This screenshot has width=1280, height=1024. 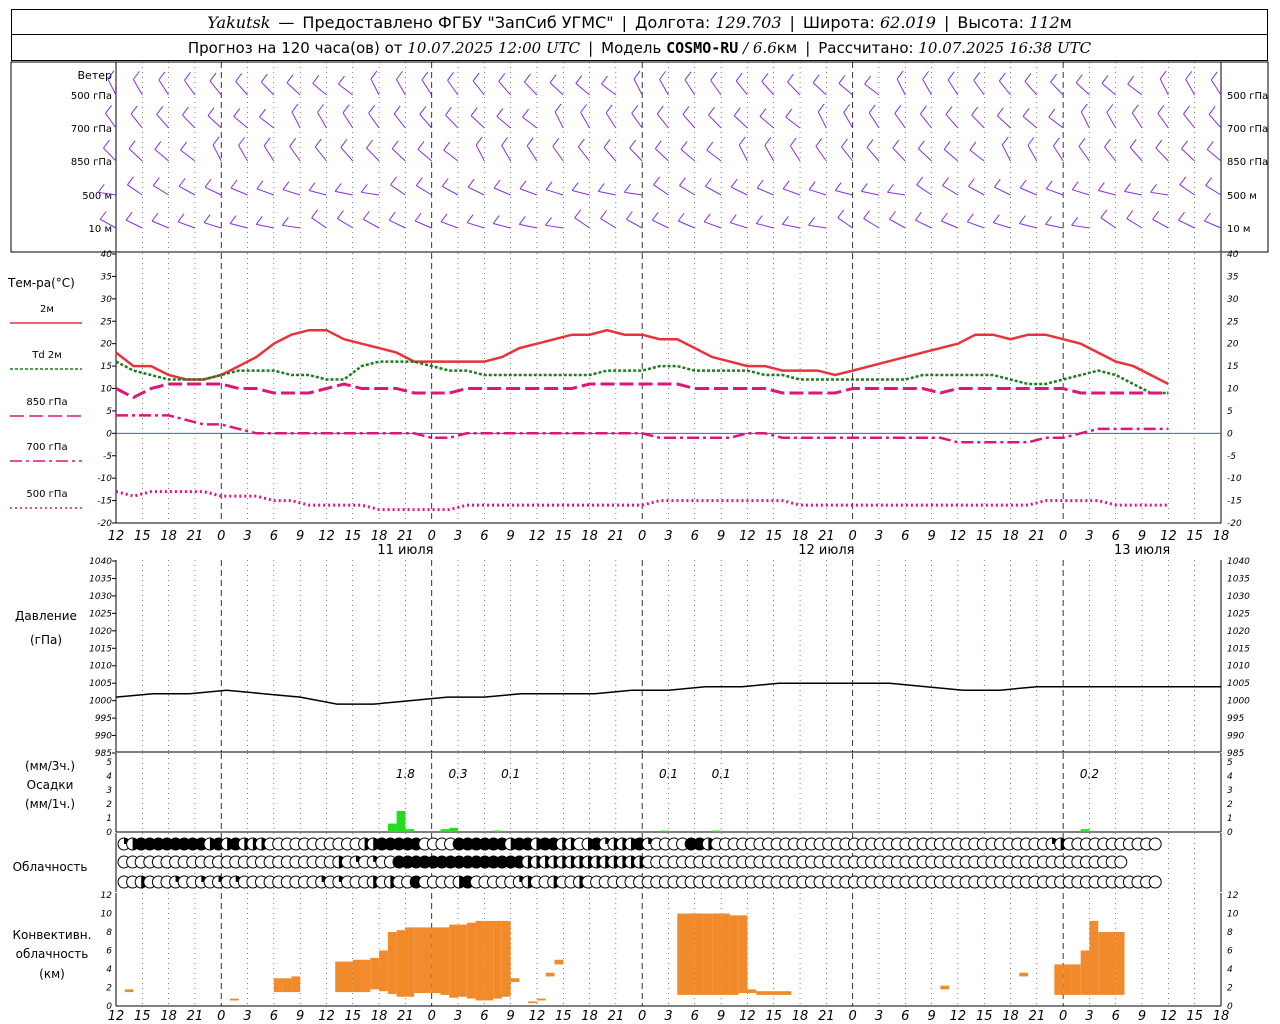 What do you see at coordinates (100, 702) in the screenshot?
I see `pressure-y-tick-left: 1000` at bounding box center [100, 702].